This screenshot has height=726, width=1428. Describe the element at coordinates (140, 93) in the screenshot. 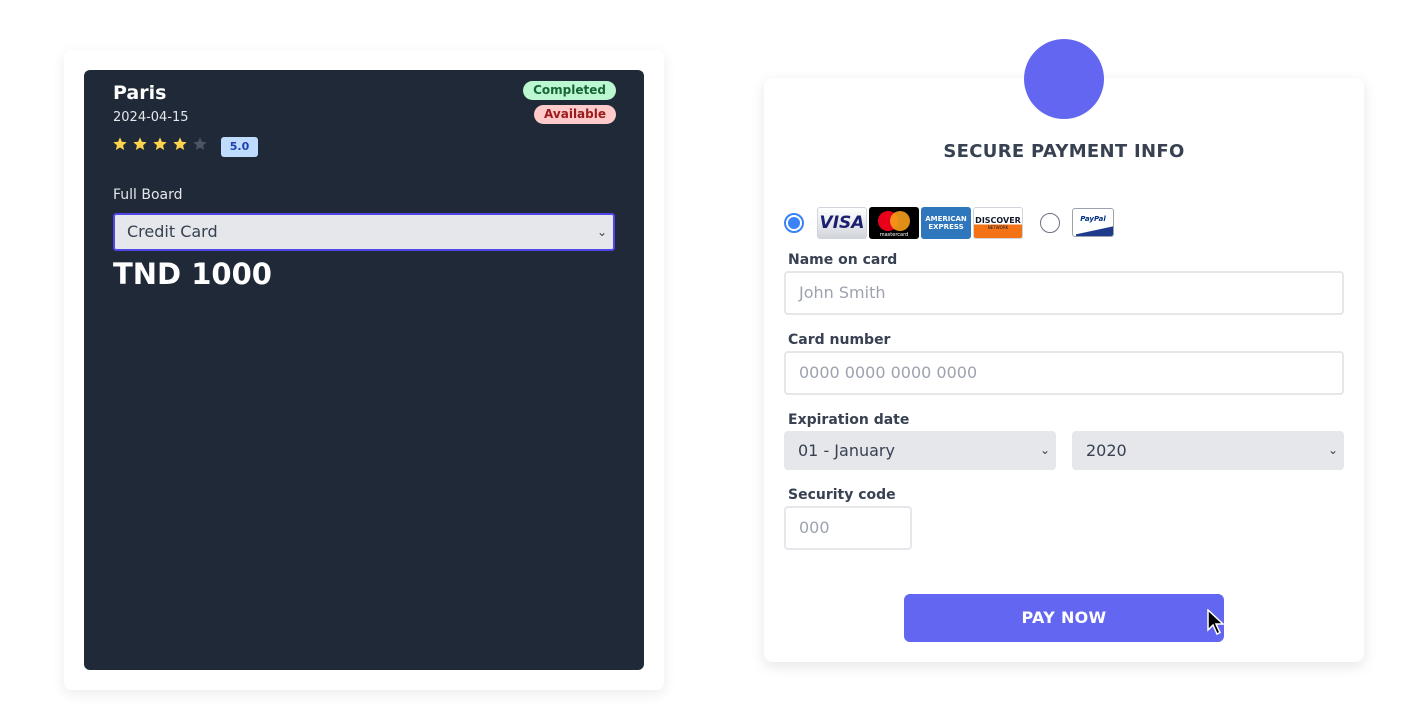

I see `city-title: Paris` at that location.